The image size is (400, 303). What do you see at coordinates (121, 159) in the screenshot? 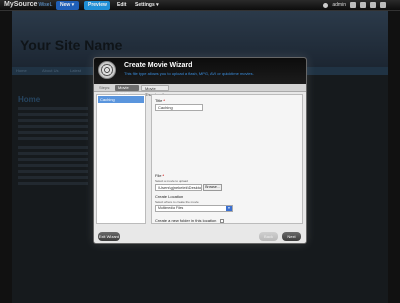
I see `wizard-sidebar: Caching` at bounding box center [121, 159].